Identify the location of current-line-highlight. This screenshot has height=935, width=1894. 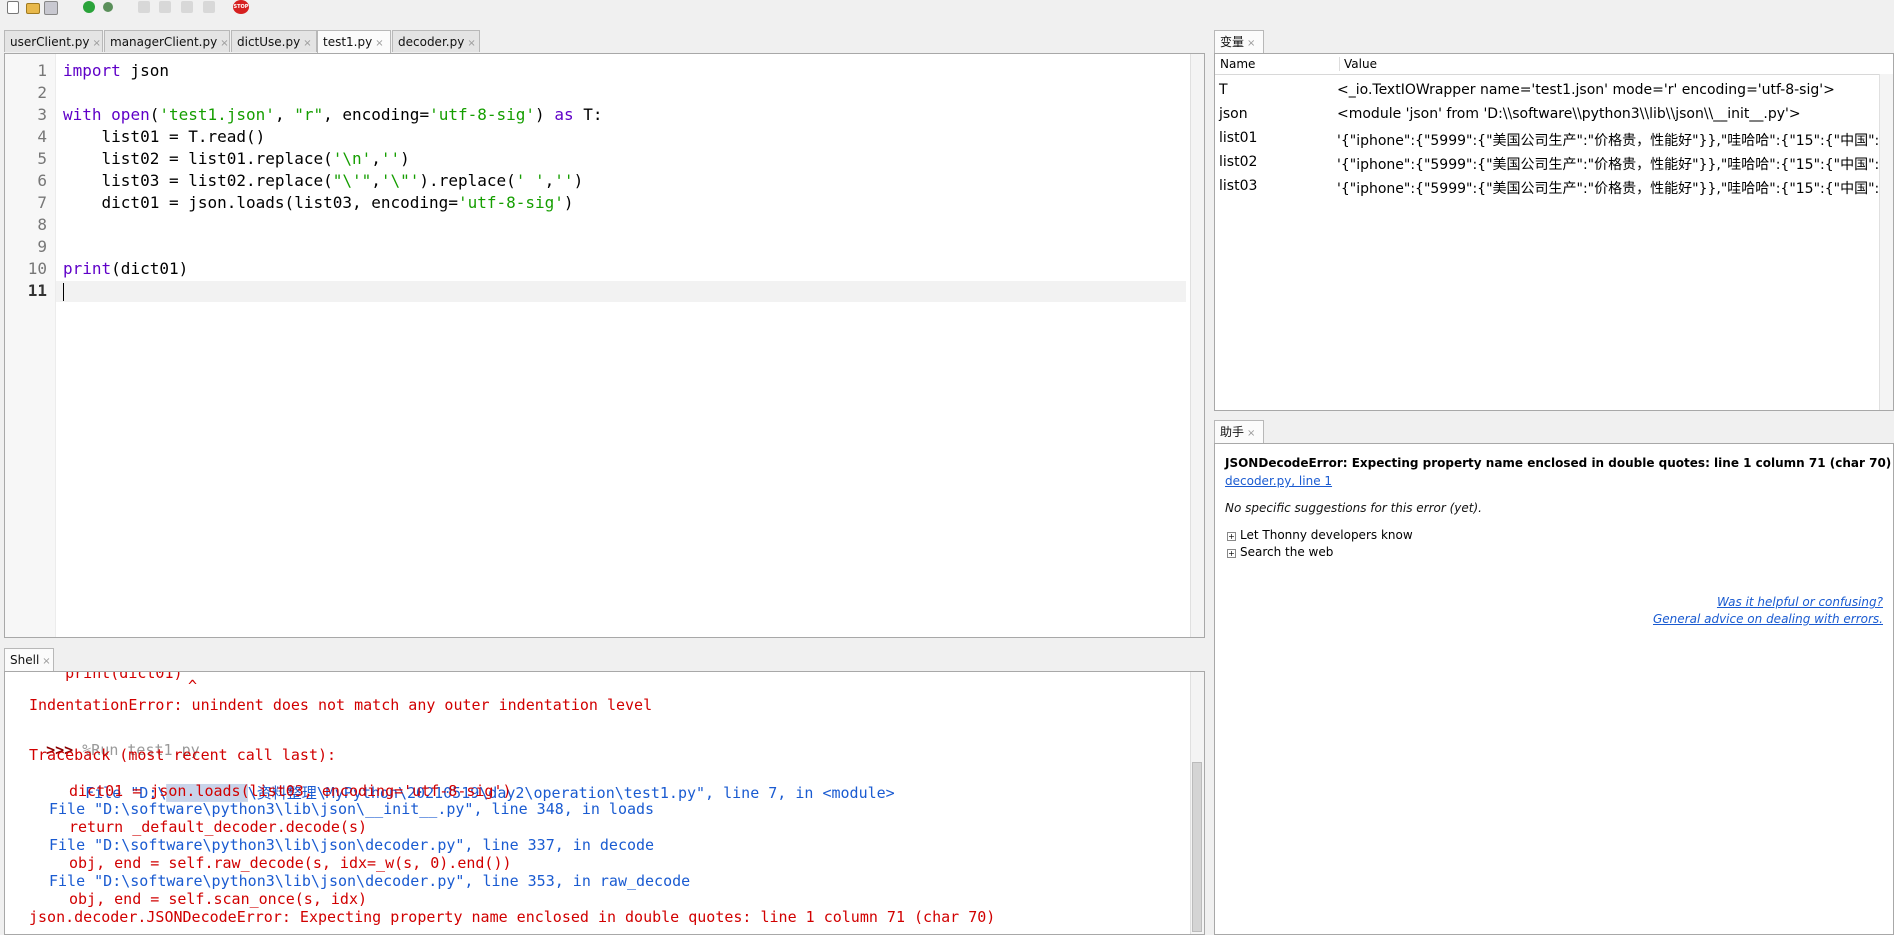
(621, 291).